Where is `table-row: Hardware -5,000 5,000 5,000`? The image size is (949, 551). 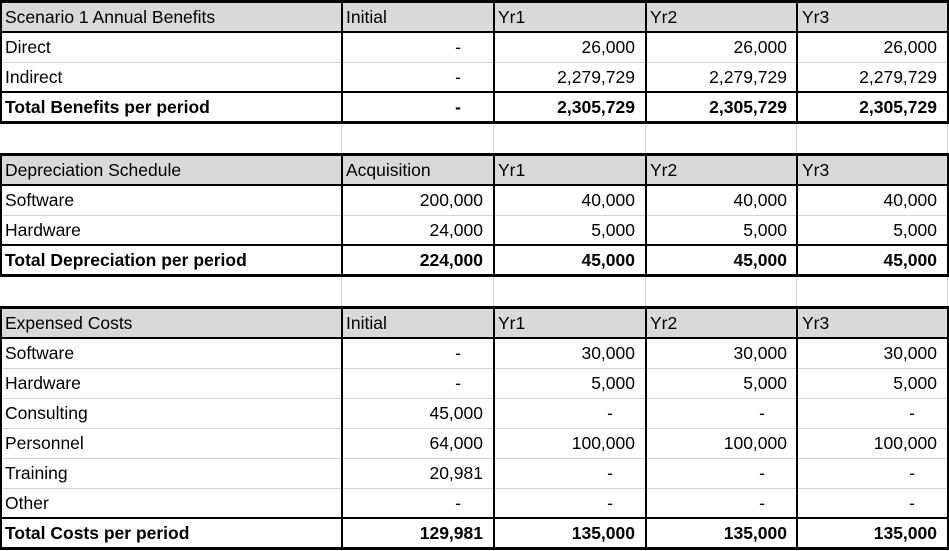 table-row: Hardware -5,000 5,000 5,000 is located at coordinates (474, 383).